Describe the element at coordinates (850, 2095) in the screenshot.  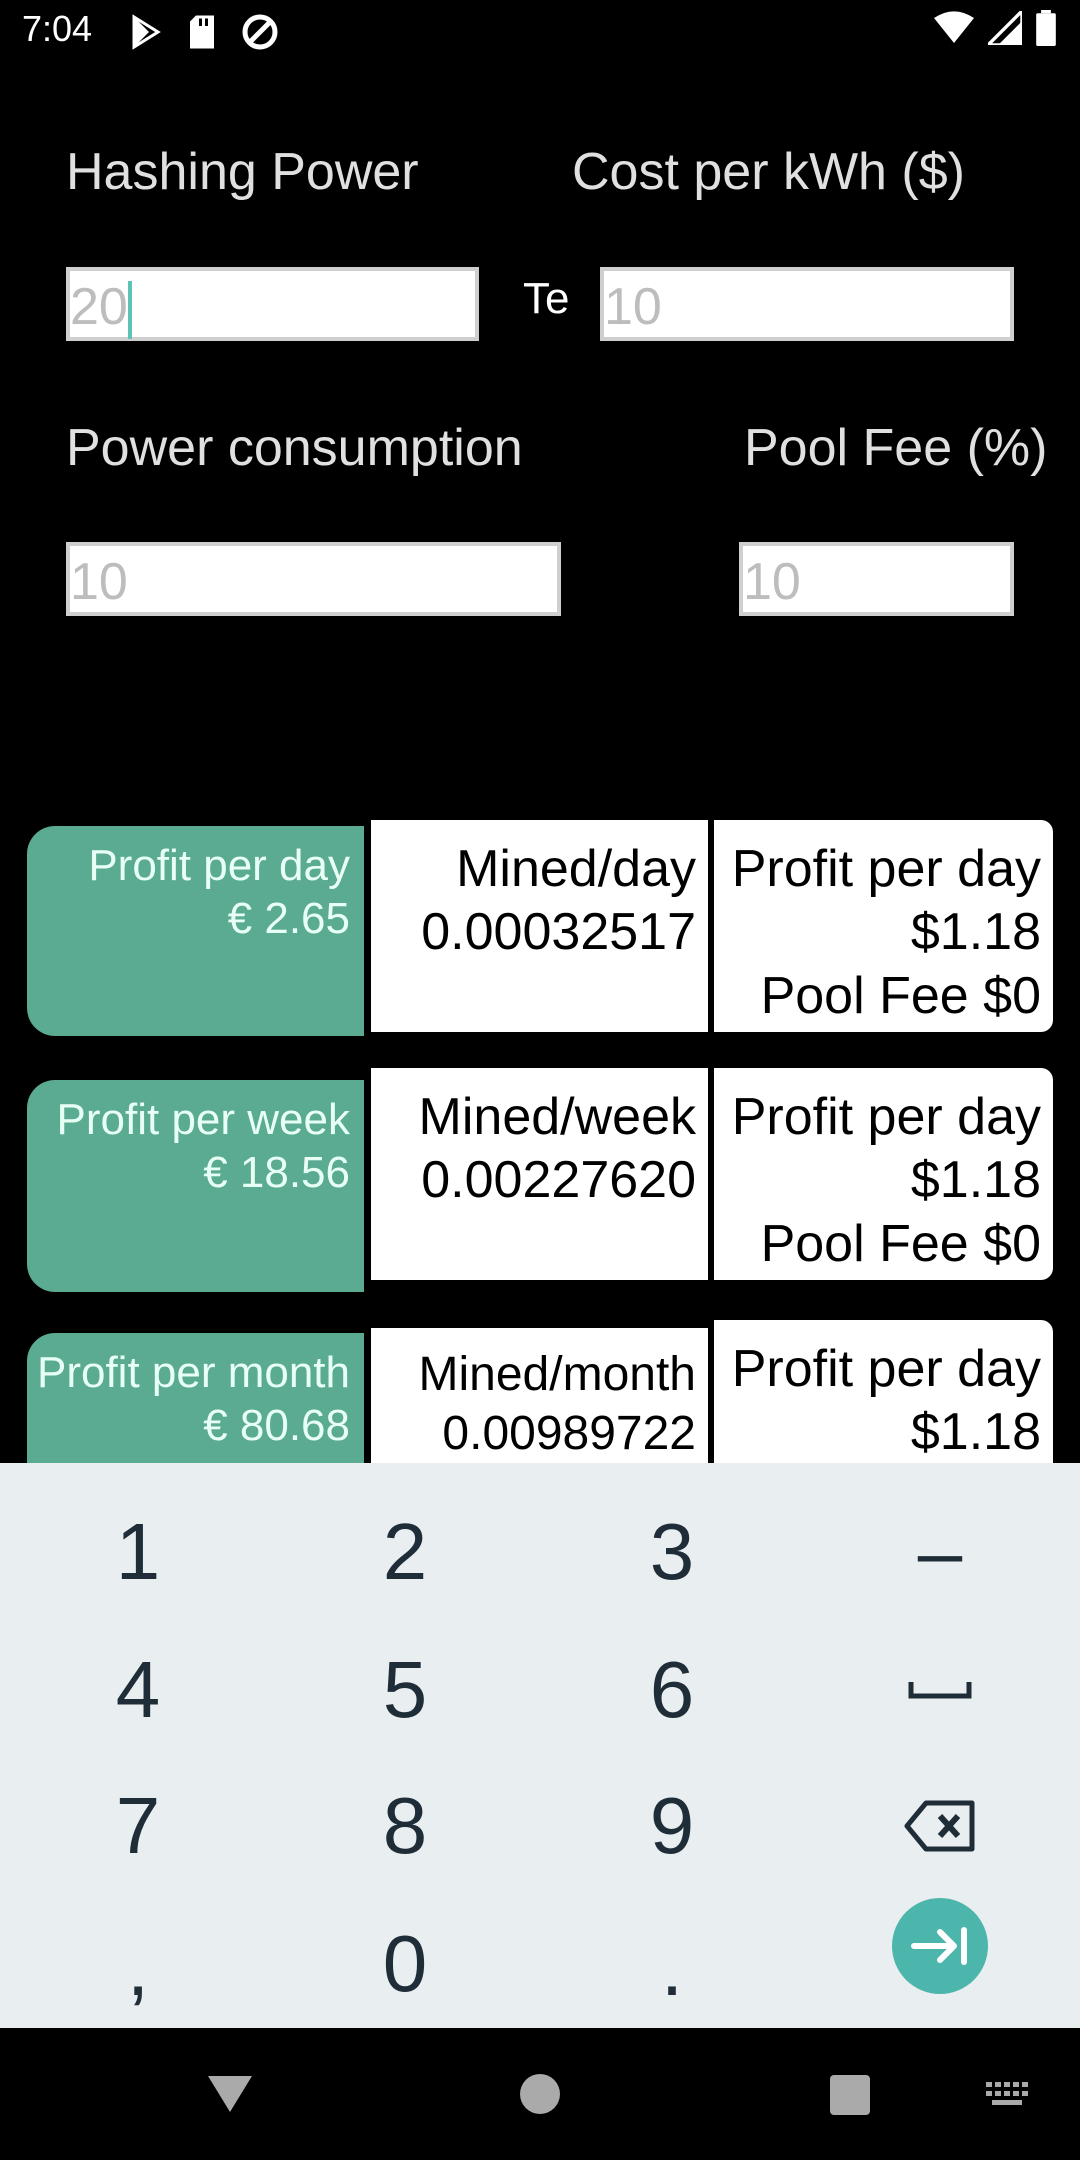
I see `recents-square-icon` at that location.